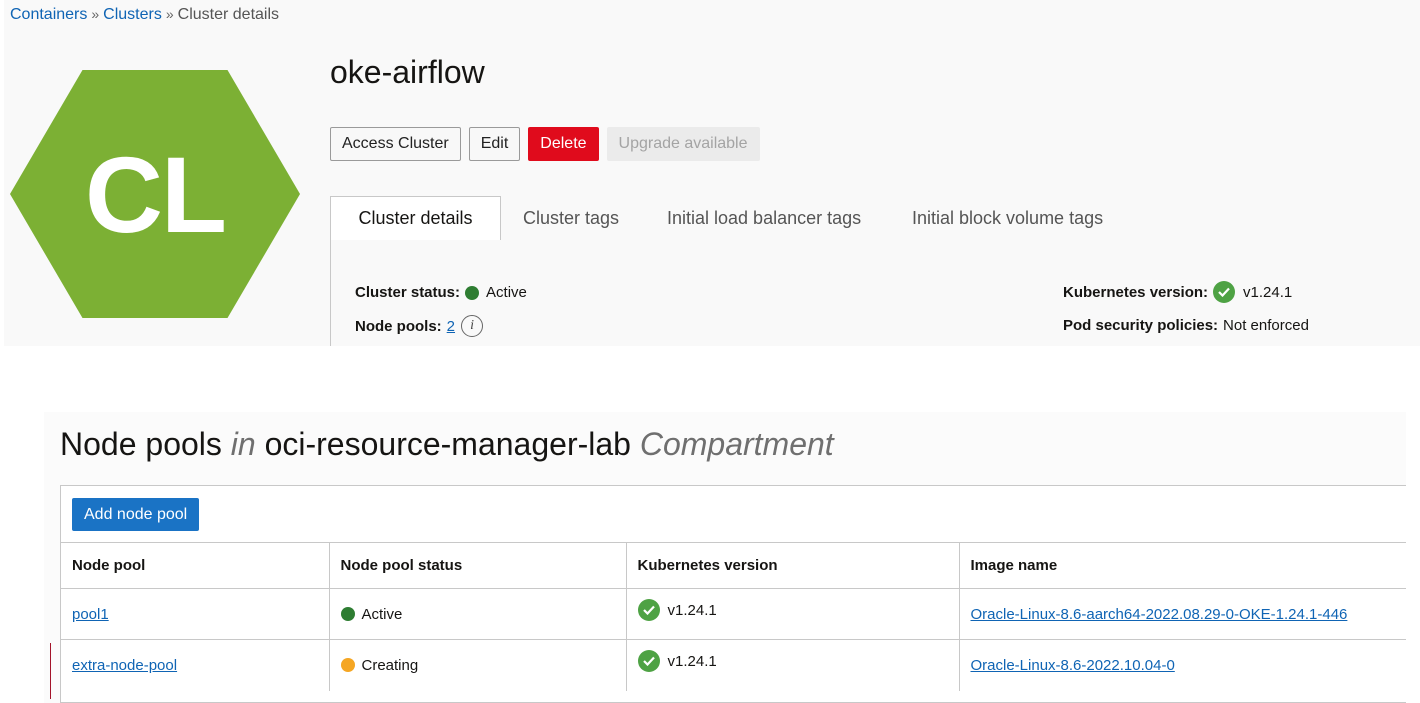  Describe the element at coordinates (228, 14) in the screenshot. I see `breadcrumb-current: Cluster details` at that location.